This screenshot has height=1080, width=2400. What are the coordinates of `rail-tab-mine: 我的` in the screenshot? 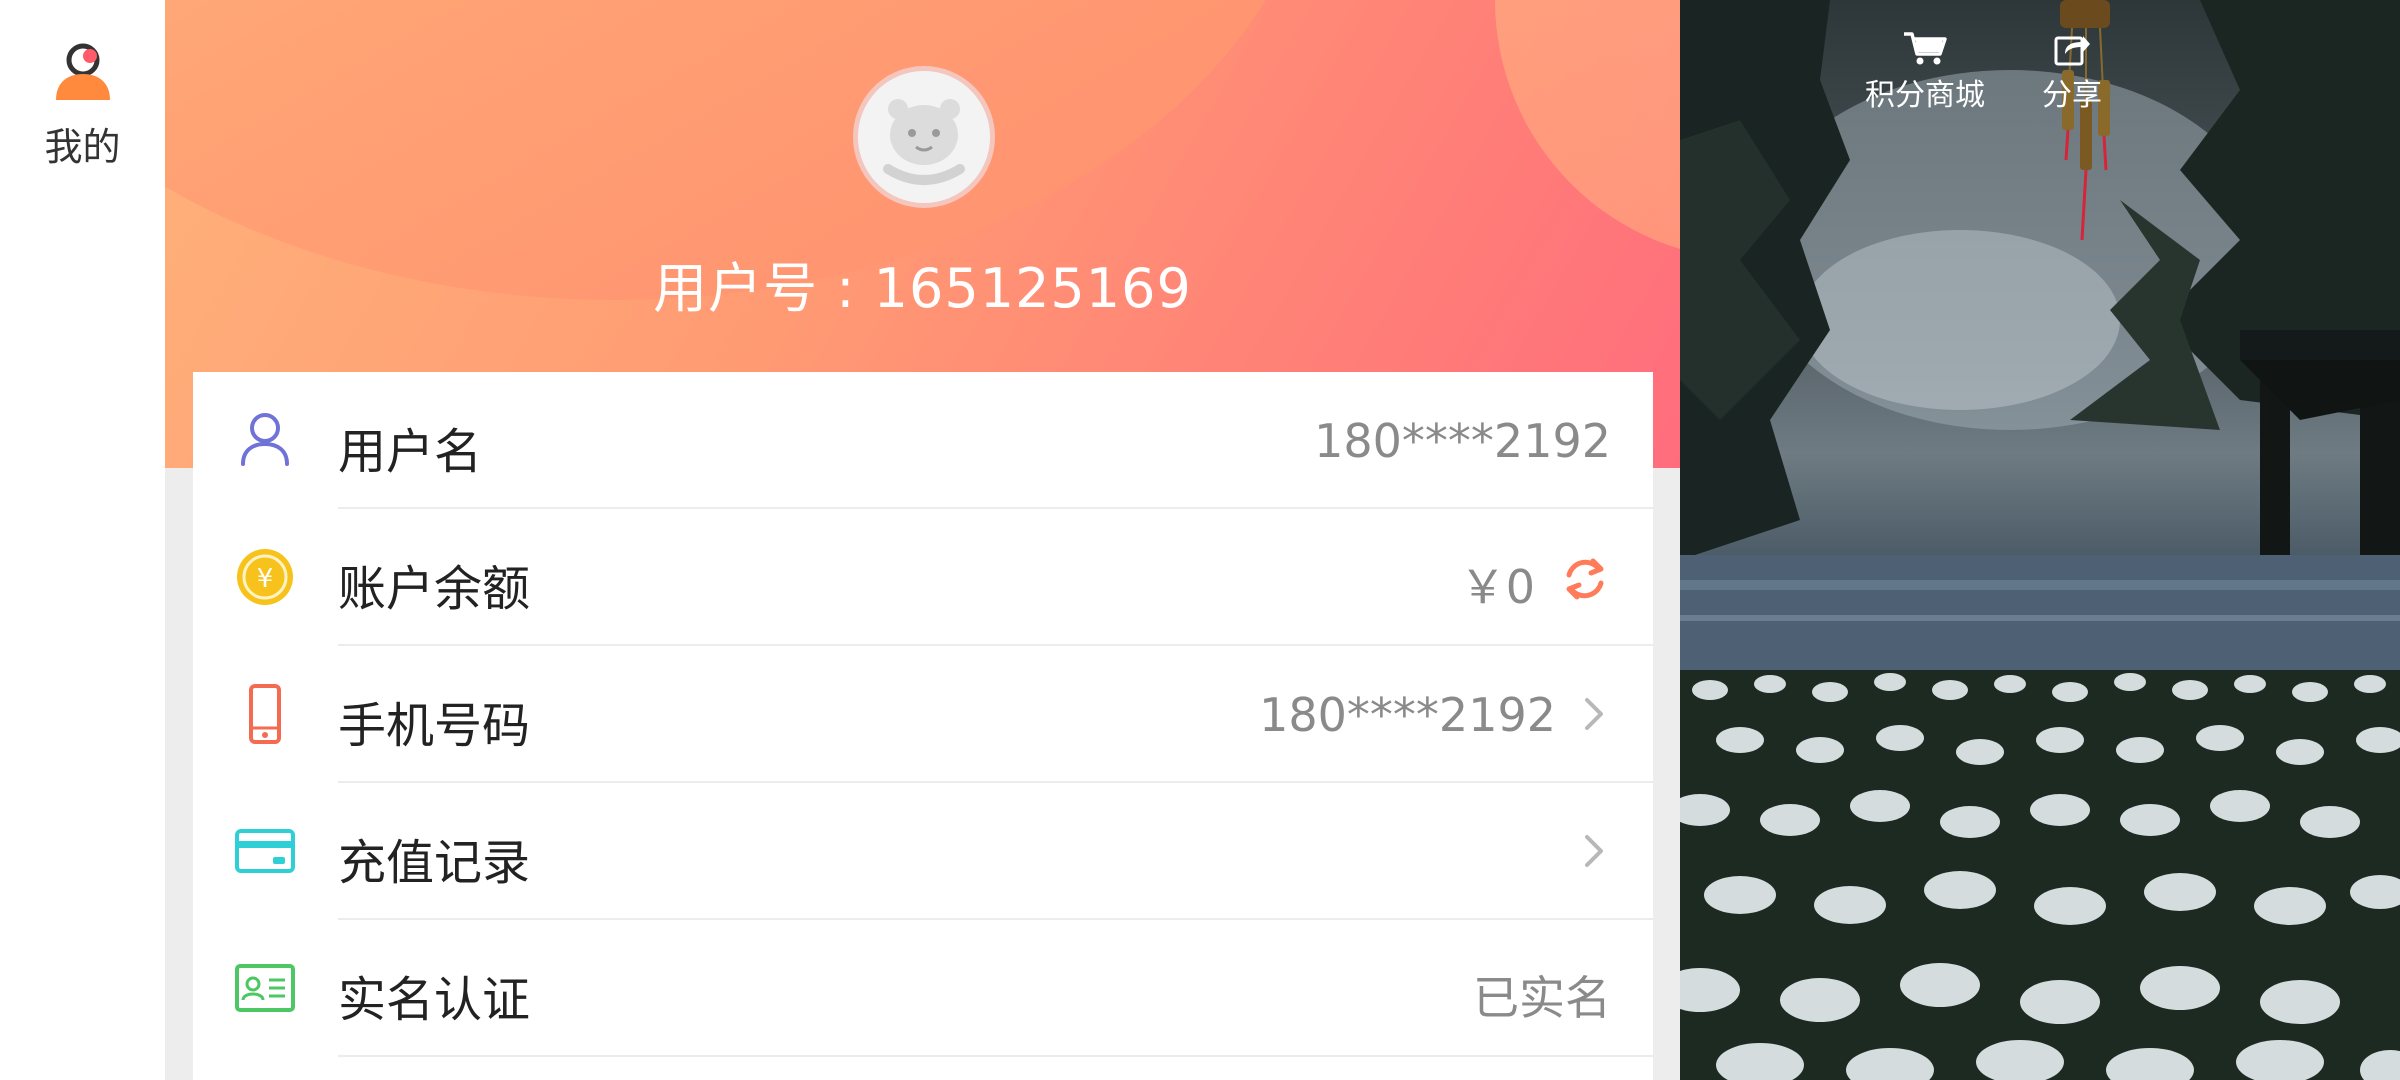 It's located at (82, 105).